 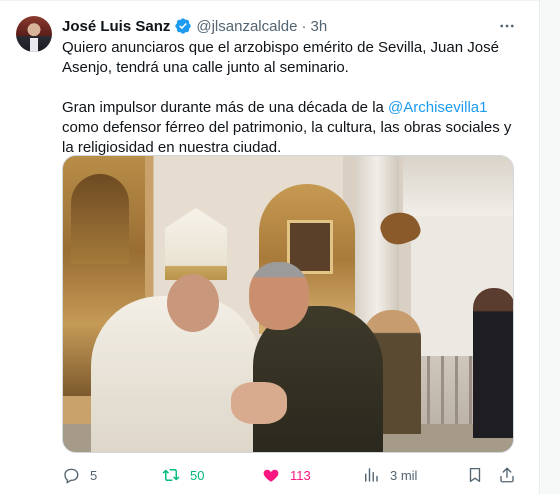 I want to click on photo-niche, so click(x=100, y=219).